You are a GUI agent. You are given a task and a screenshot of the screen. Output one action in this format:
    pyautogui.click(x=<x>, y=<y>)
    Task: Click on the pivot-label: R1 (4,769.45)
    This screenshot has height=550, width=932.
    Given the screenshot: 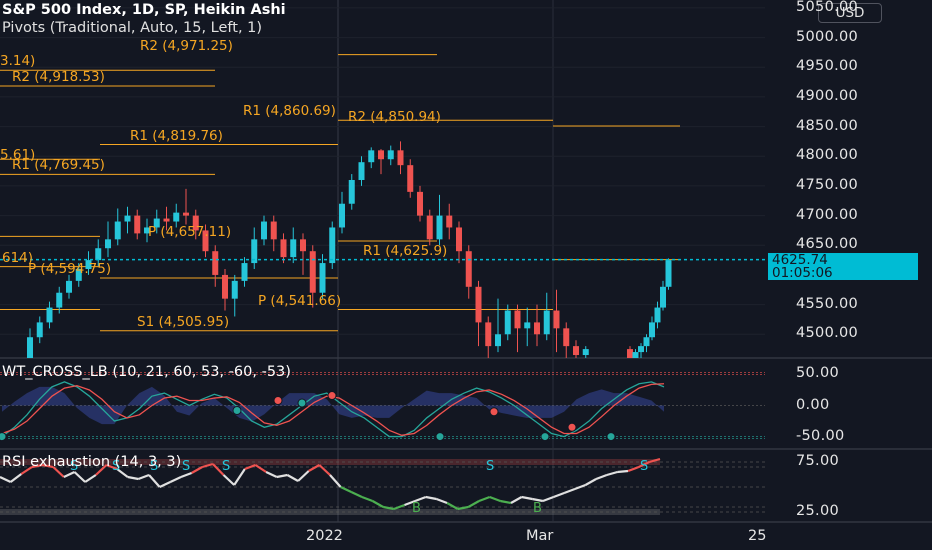 What is the action you would take?
    pyautogui.click(x=58, y=165)
    